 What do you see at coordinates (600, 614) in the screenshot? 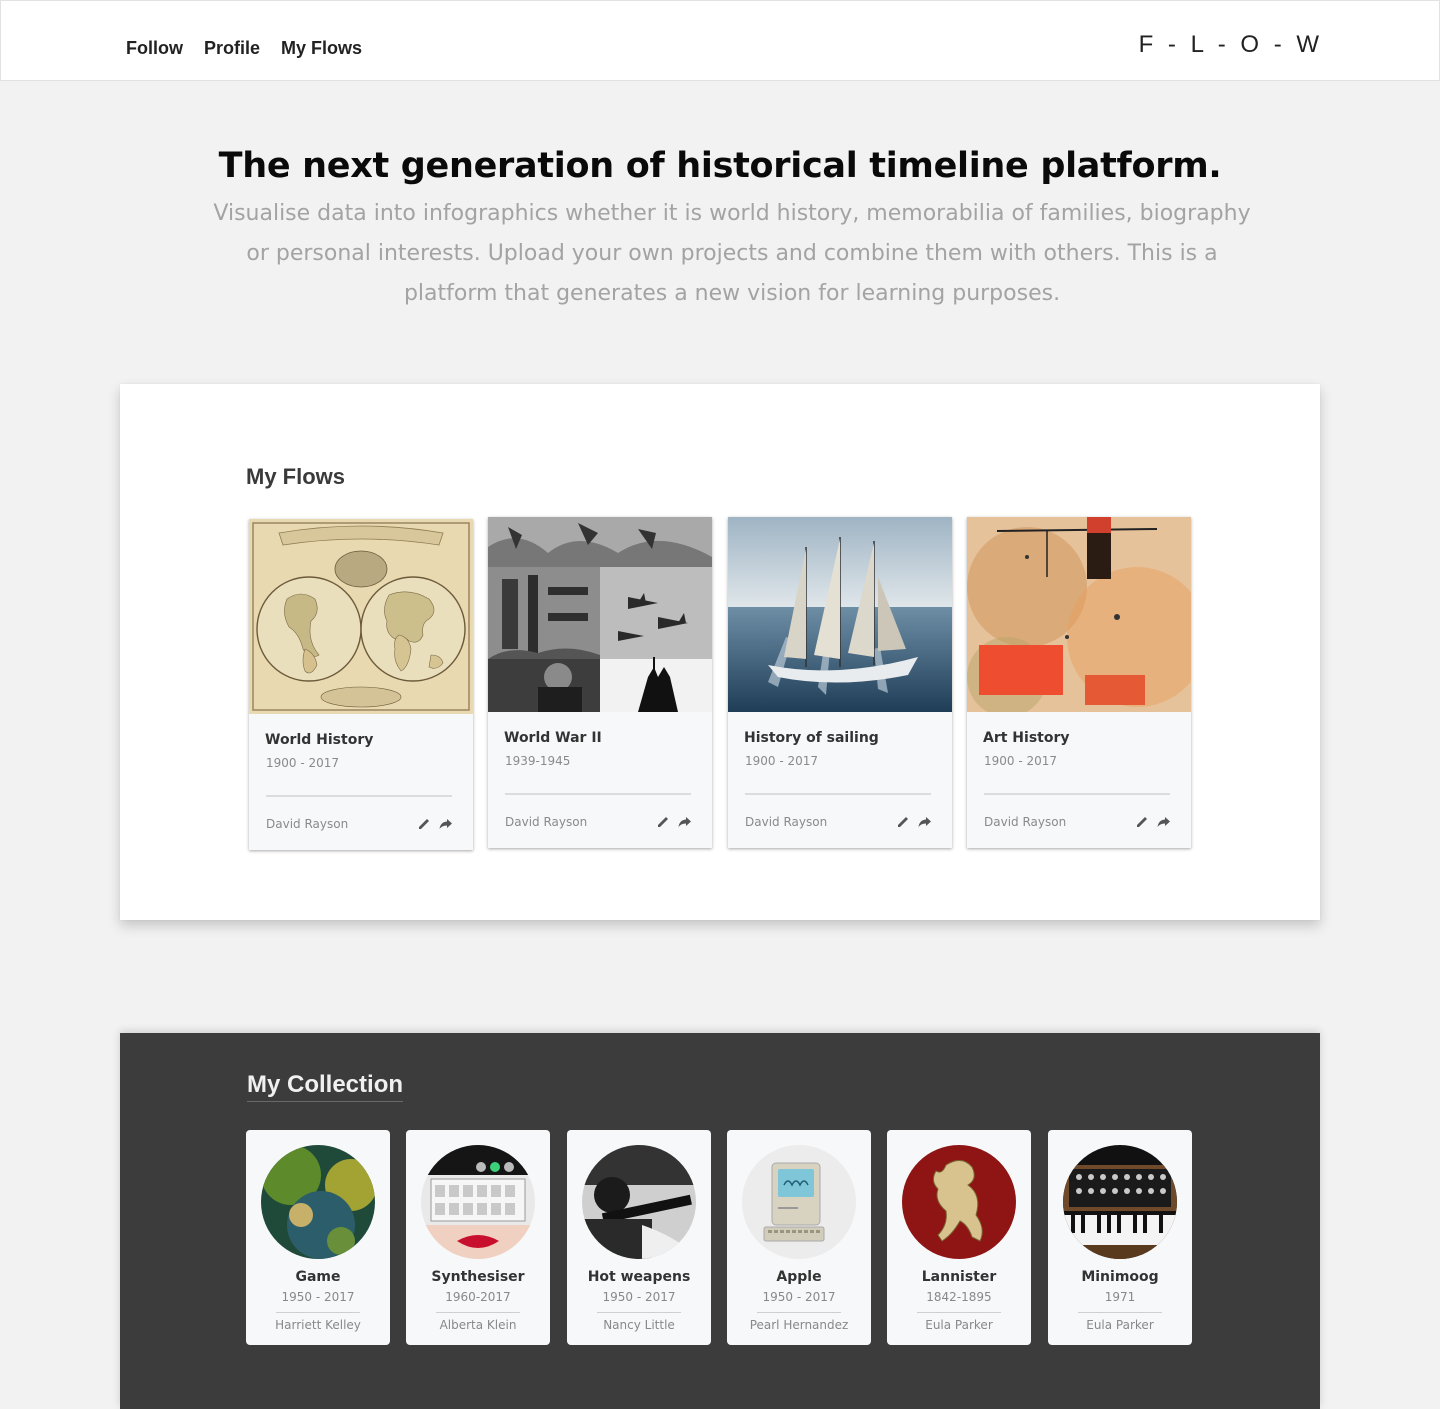
I see `war-collage-image` at bounding box center [600, 614].